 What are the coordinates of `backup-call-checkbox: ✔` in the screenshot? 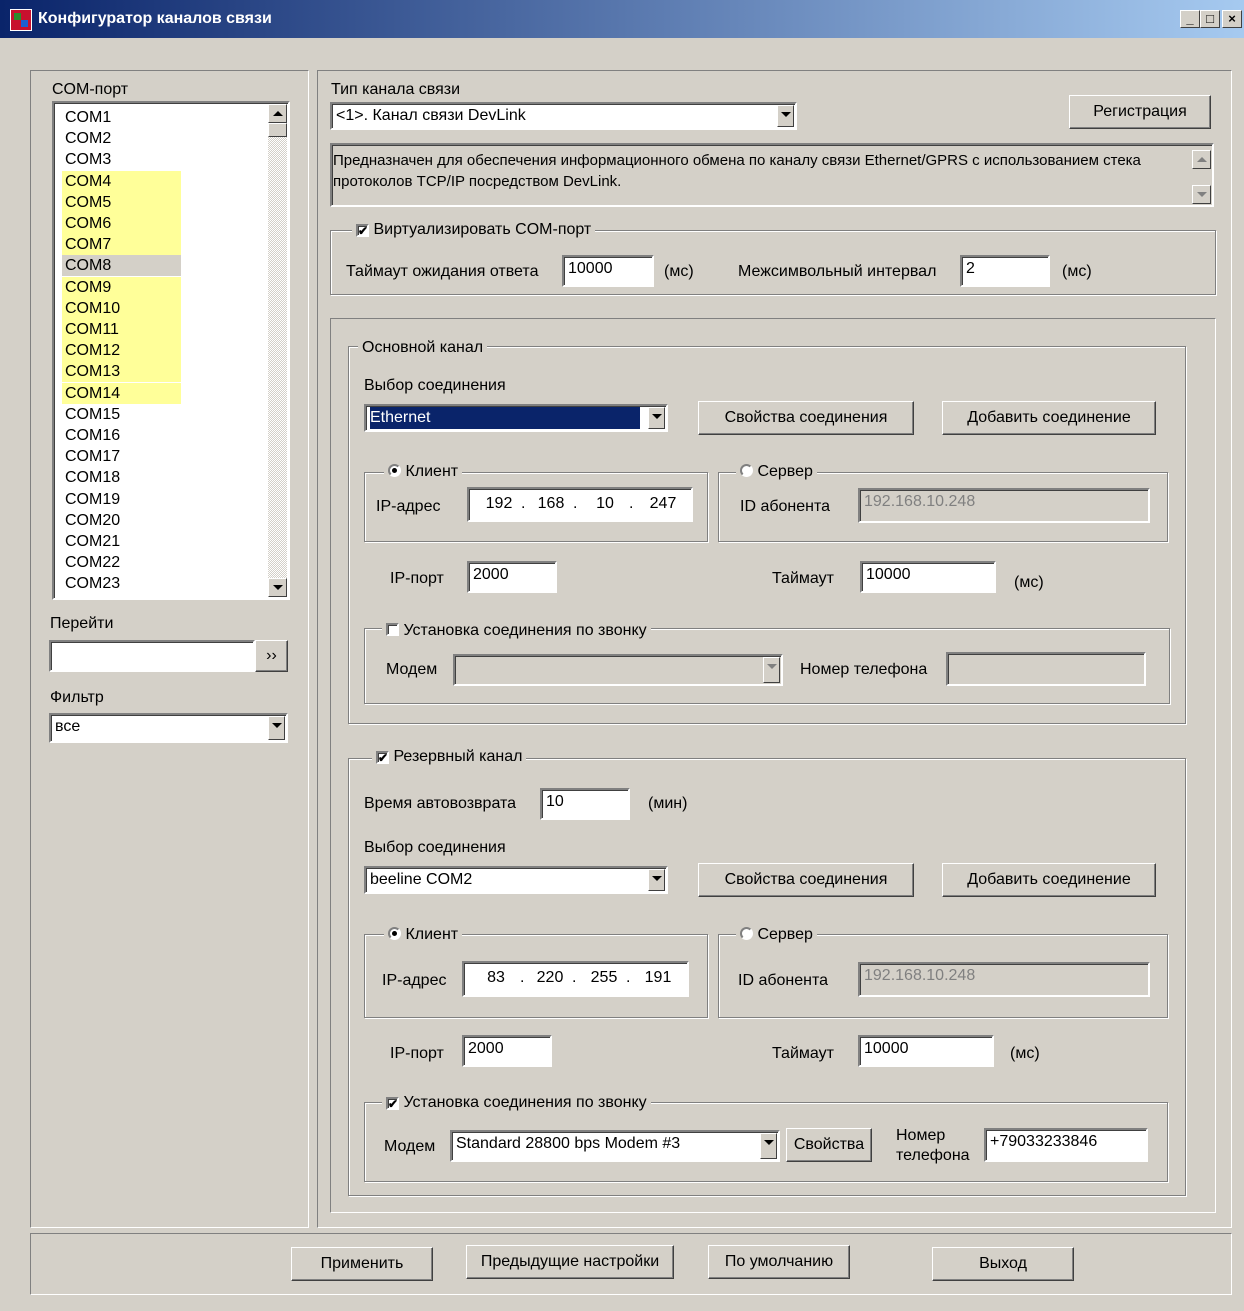 It's located at (392, 1103).